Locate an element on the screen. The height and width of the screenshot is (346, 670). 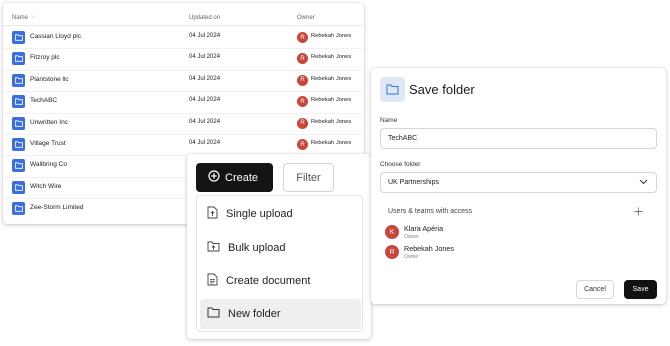
file-name: Plantstone llc is located at coordinates (49, 79).